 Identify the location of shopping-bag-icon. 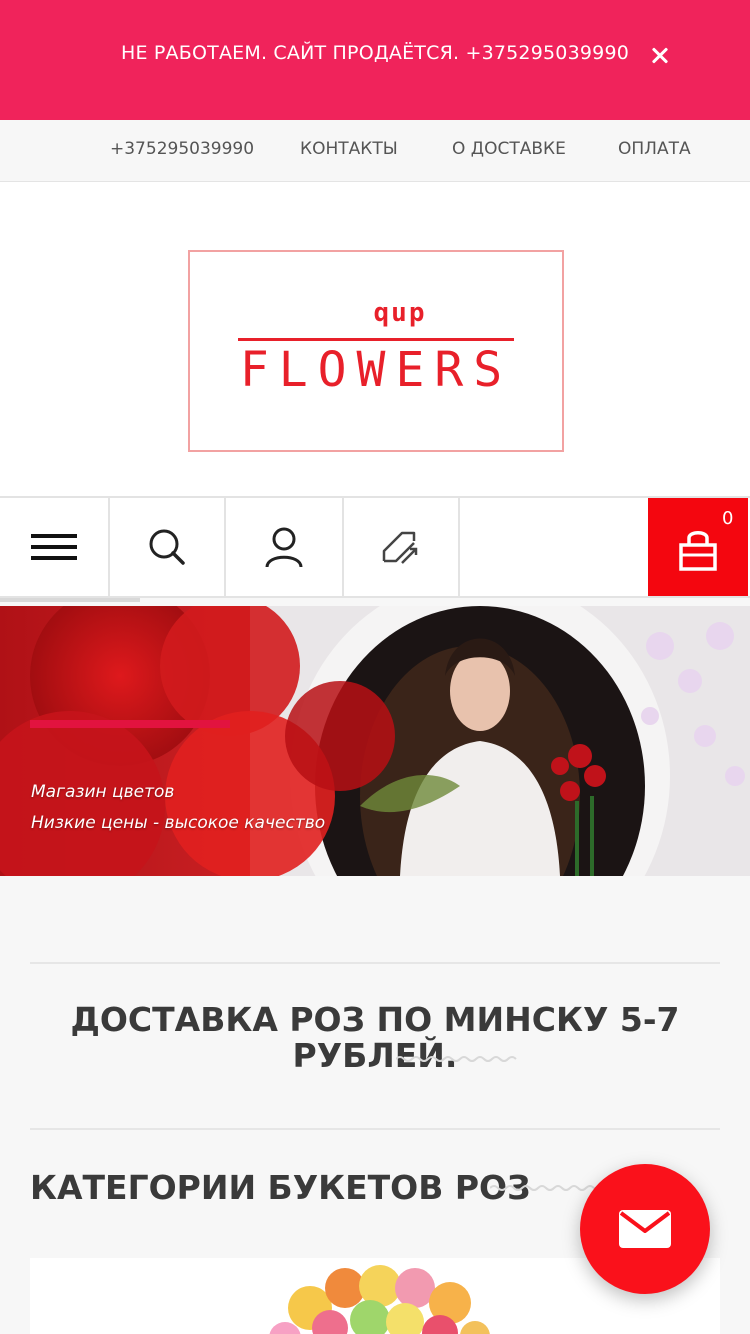
(698, 551).